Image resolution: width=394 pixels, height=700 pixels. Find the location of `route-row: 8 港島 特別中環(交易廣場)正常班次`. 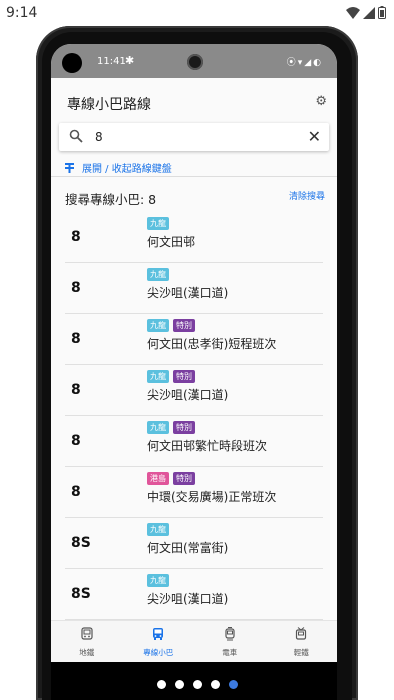

route-row: 8 港島 特別中環(交易廣場)正常班次 is located at coordinates (194, 492).